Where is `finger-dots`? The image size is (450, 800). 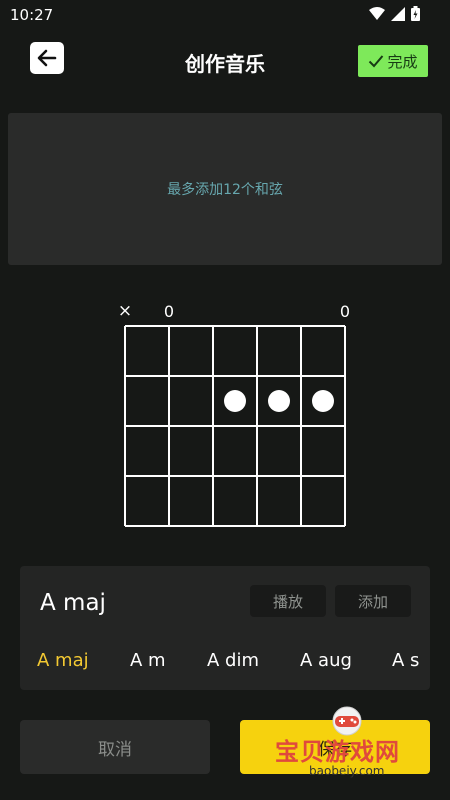 finger-dots is located at coordinates (279, 401).